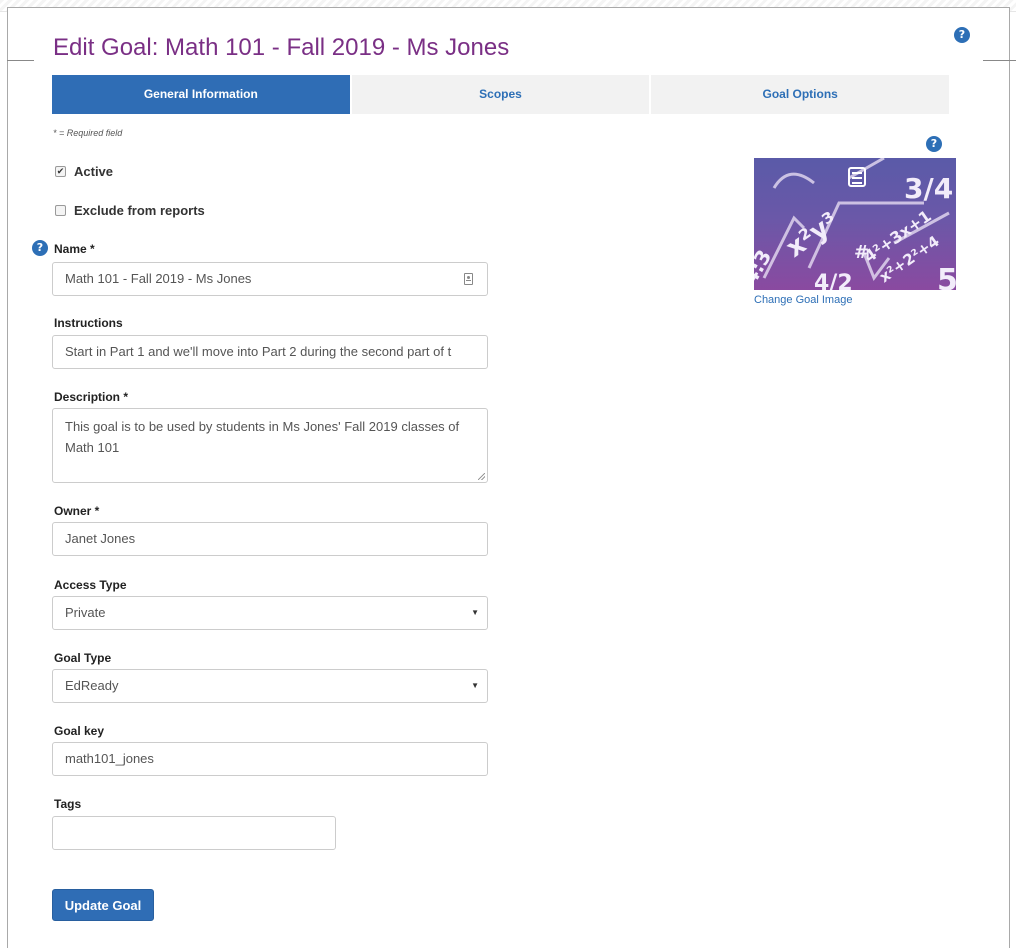 This screenshot has height=948, width=1016. I want to click on exclude-checkbox-row: Exclude from reports, so click(130, 210).